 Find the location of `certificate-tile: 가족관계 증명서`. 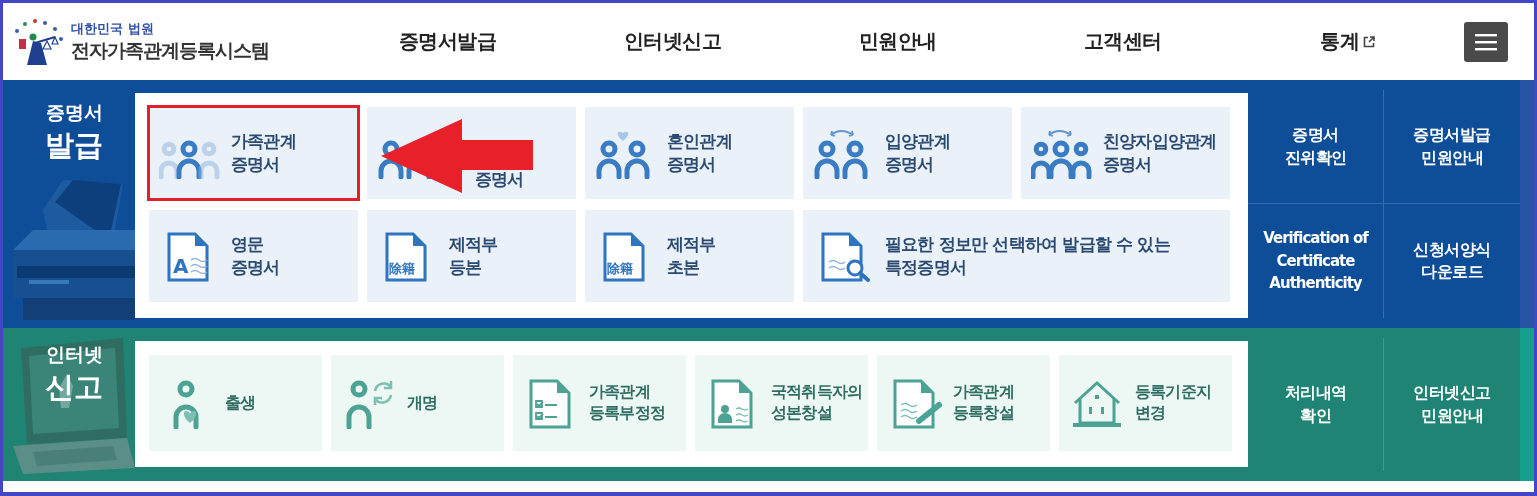

certificate-tile: 가족관계 증명서 is located at coordinates (253, 153).